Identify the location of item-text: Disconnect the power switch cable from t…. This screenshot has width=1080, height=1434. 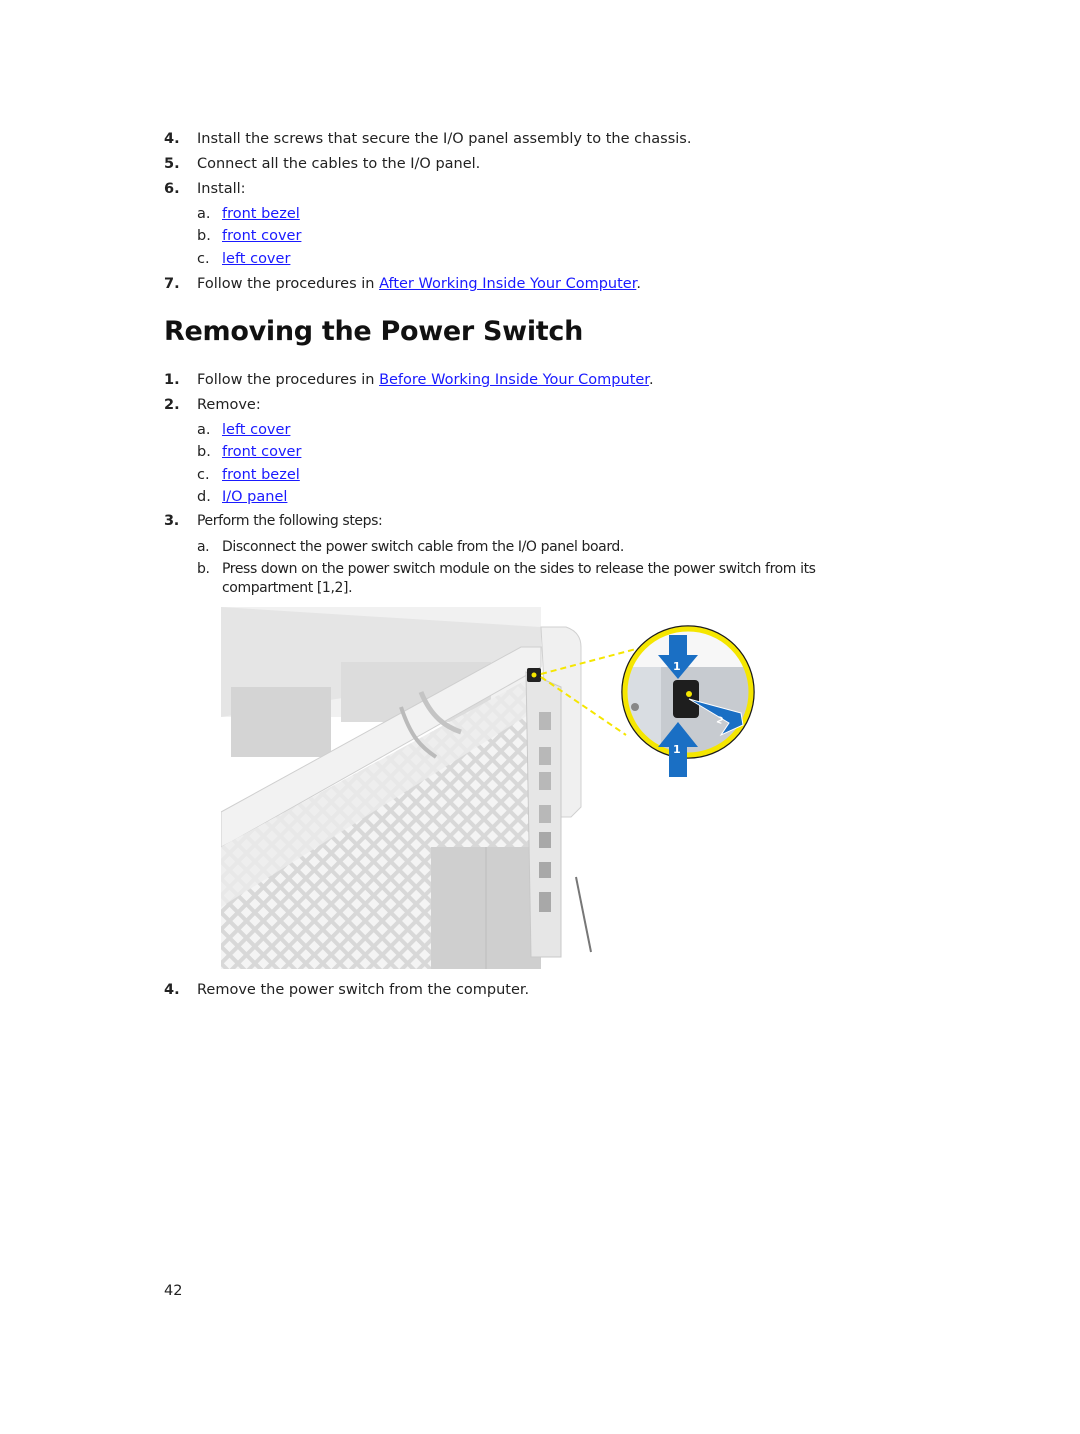
(423, 547).